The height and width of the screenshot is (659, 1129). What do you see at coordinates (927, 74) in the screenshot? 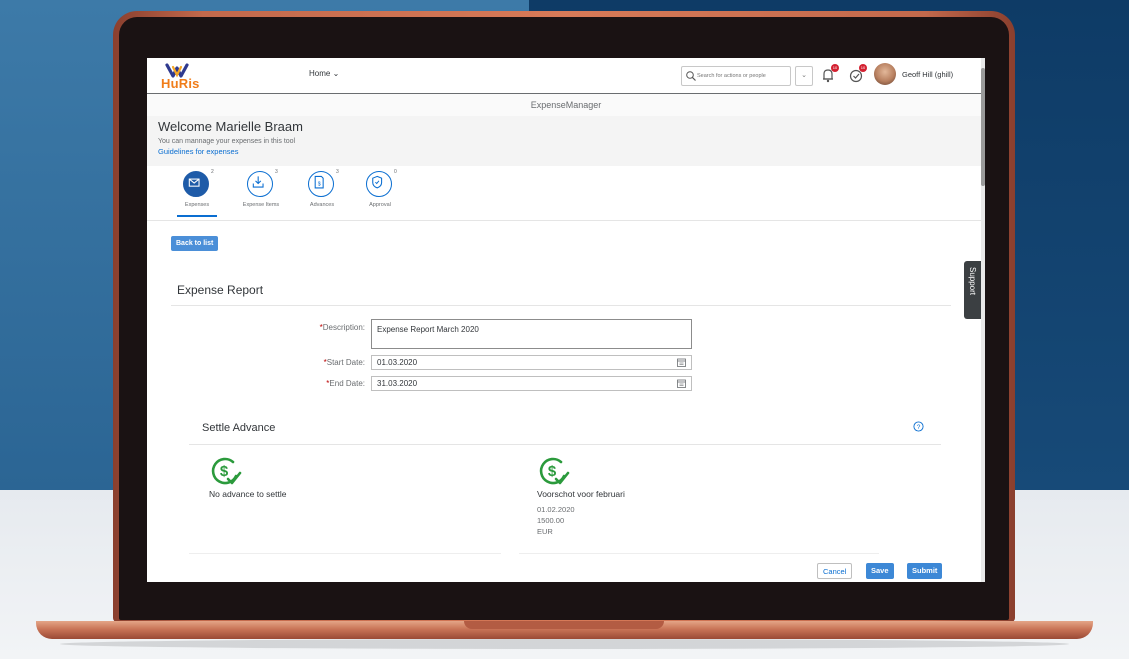
I see `user-name: Geoff Hill (ghill)` at bounding box center [927, 74].